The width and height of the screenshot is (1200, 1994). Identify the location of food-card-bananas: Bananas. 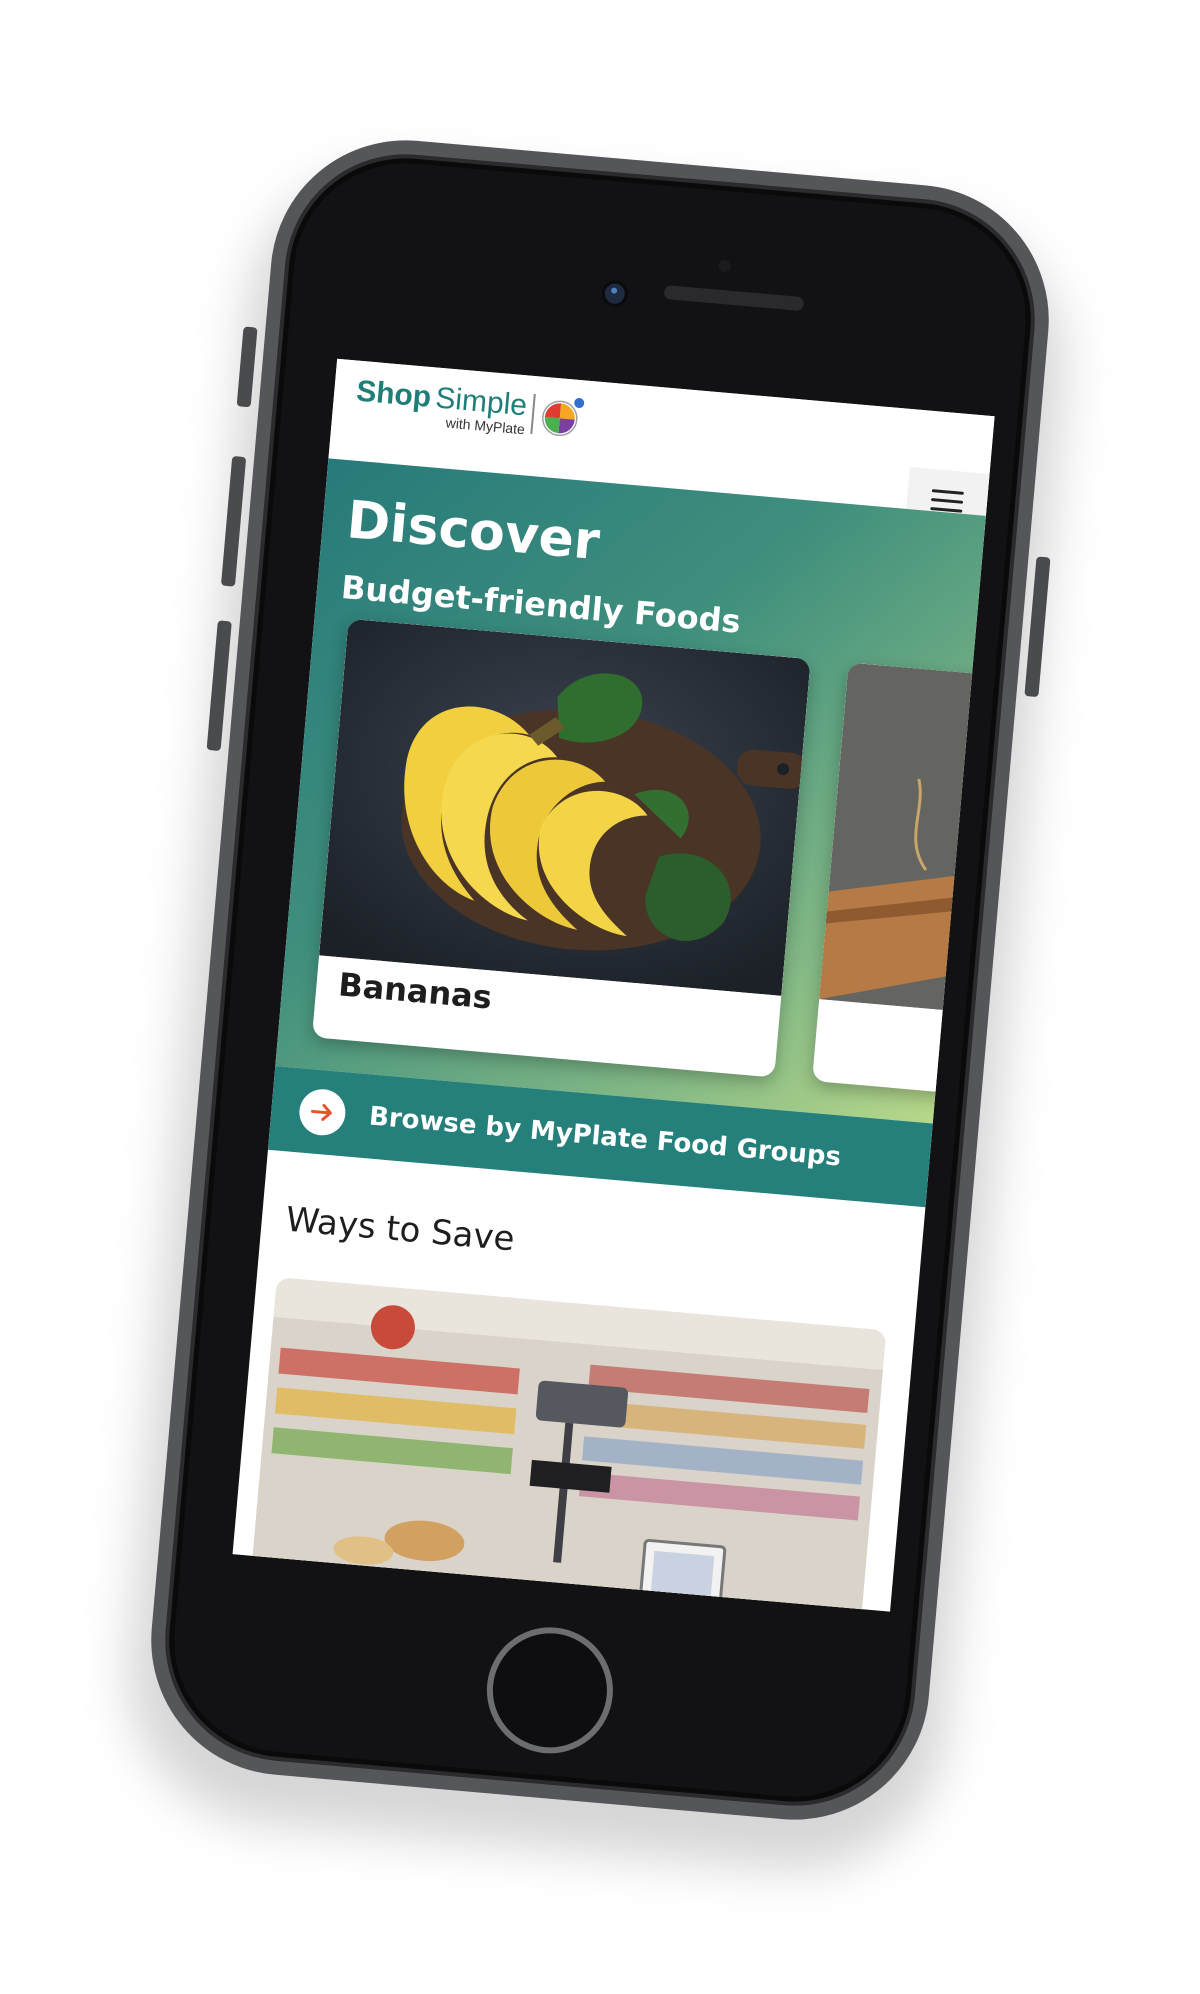
(561, 848).